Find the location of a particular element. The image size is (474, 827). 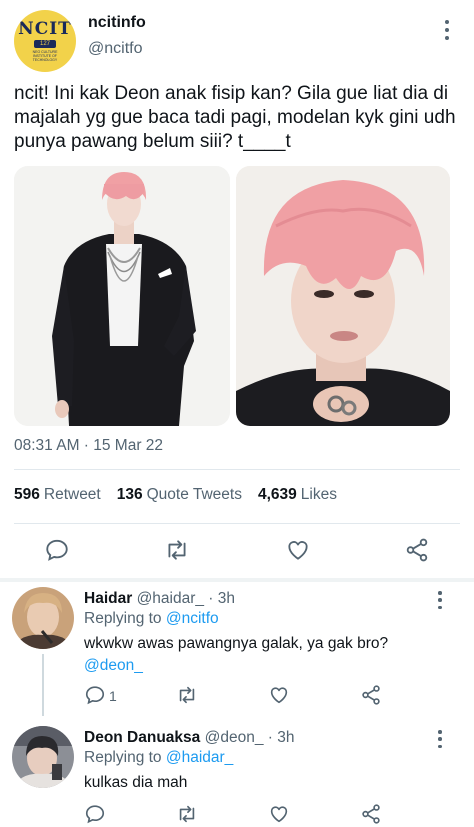

replying-to-link: @ncitfo is located at coordinates (192, 618).